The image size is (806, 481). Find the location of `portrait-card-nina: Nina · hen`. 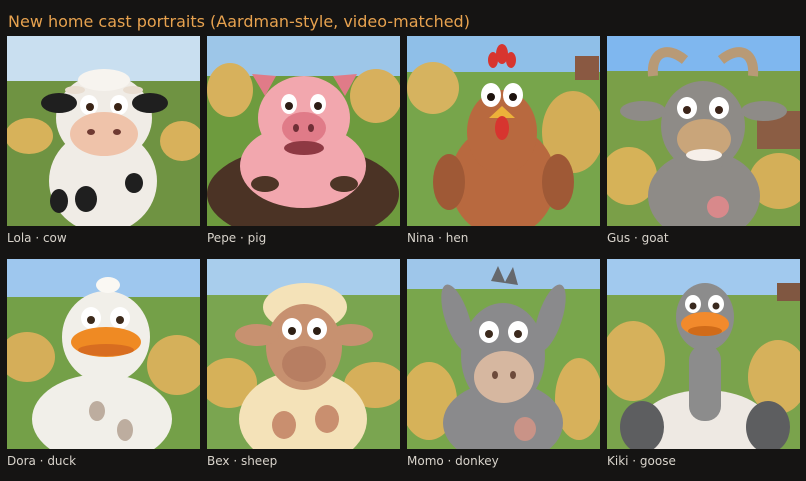

portrait-card-nina: Nina · hen is located at coordinates (503, 140).